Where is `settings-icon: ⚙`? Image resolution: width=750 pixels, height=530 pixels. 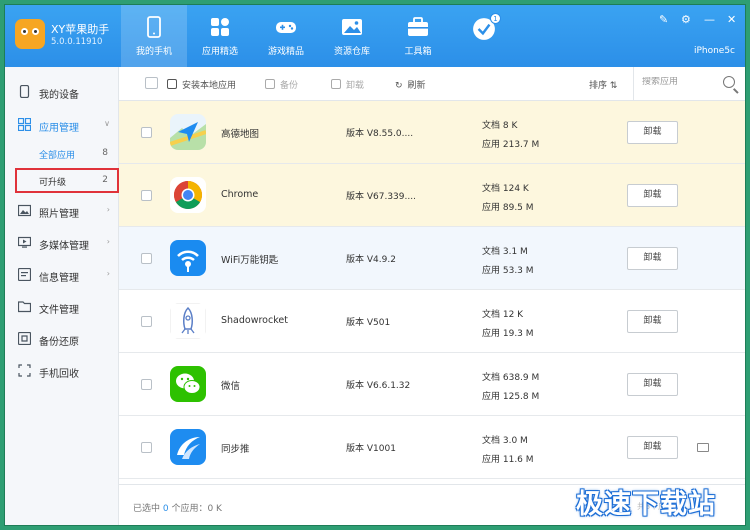 settings-icon: ⚙ is located at coordinates (686, 19).